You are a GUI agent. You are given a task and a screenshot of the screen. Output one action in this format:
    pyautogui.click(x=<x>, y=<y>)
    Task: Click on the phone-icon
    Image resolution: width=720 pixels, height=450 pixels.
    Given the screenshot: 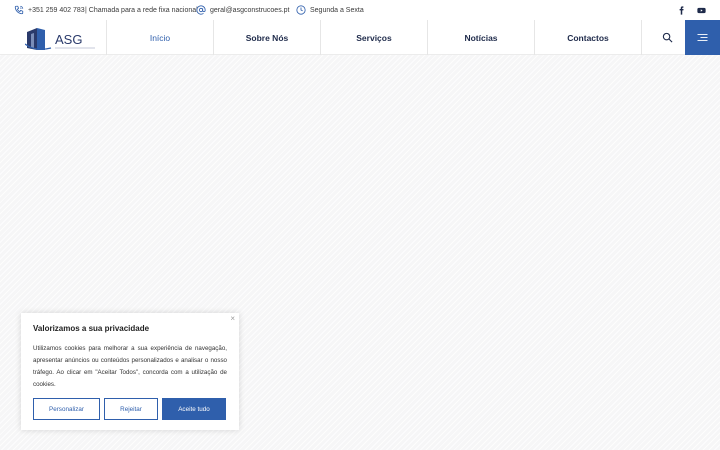 What is the action you would take?
    pyautogui.click(x=19, y=10)
    